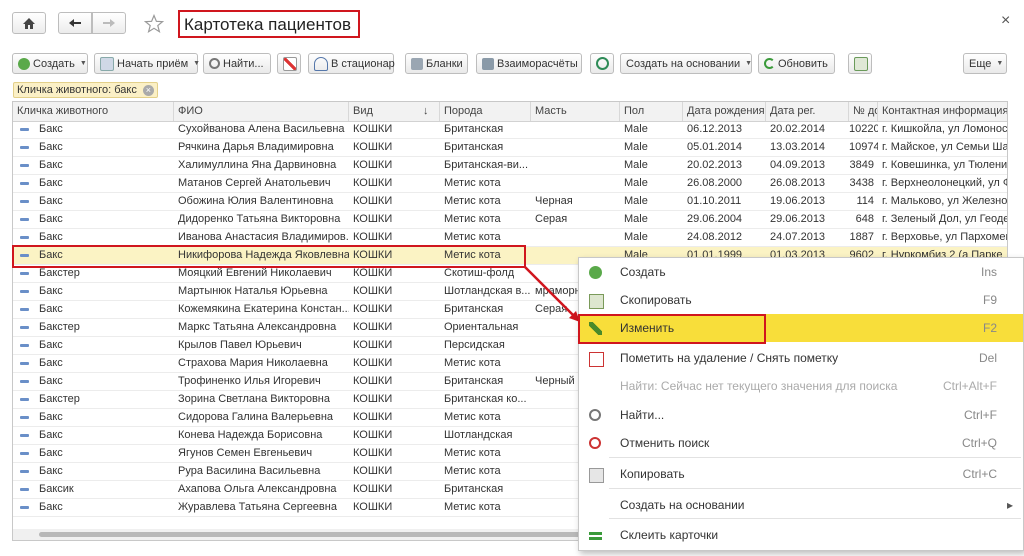  Describe the element at coordinates (945, 201) in the screenshot. I see `table-cell: г. Мальково, ул Железно` at that location.